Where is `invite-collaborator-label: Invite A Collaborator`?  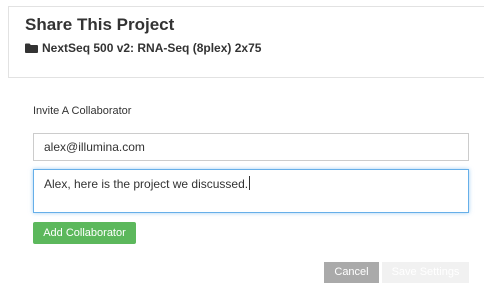
invite-collaborator-label: Invite A Collaborator is located at coordinates (82, 111).